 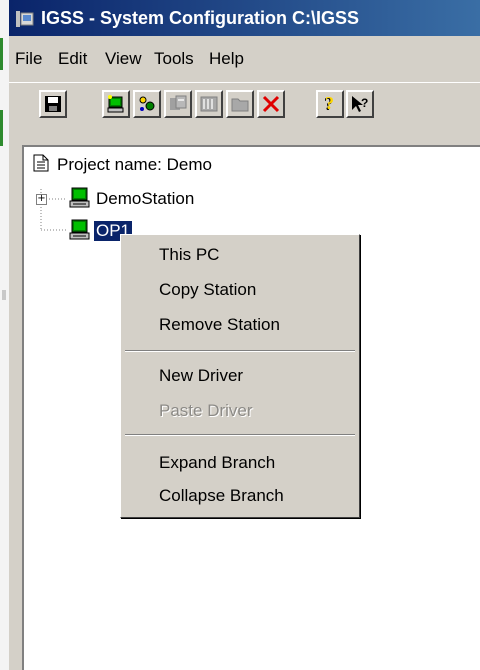 What do you see at coordinates (219, 325) in the screenshot?
I see `menu-item-remove-station: Remove Station` at bounding box center [219, 325].